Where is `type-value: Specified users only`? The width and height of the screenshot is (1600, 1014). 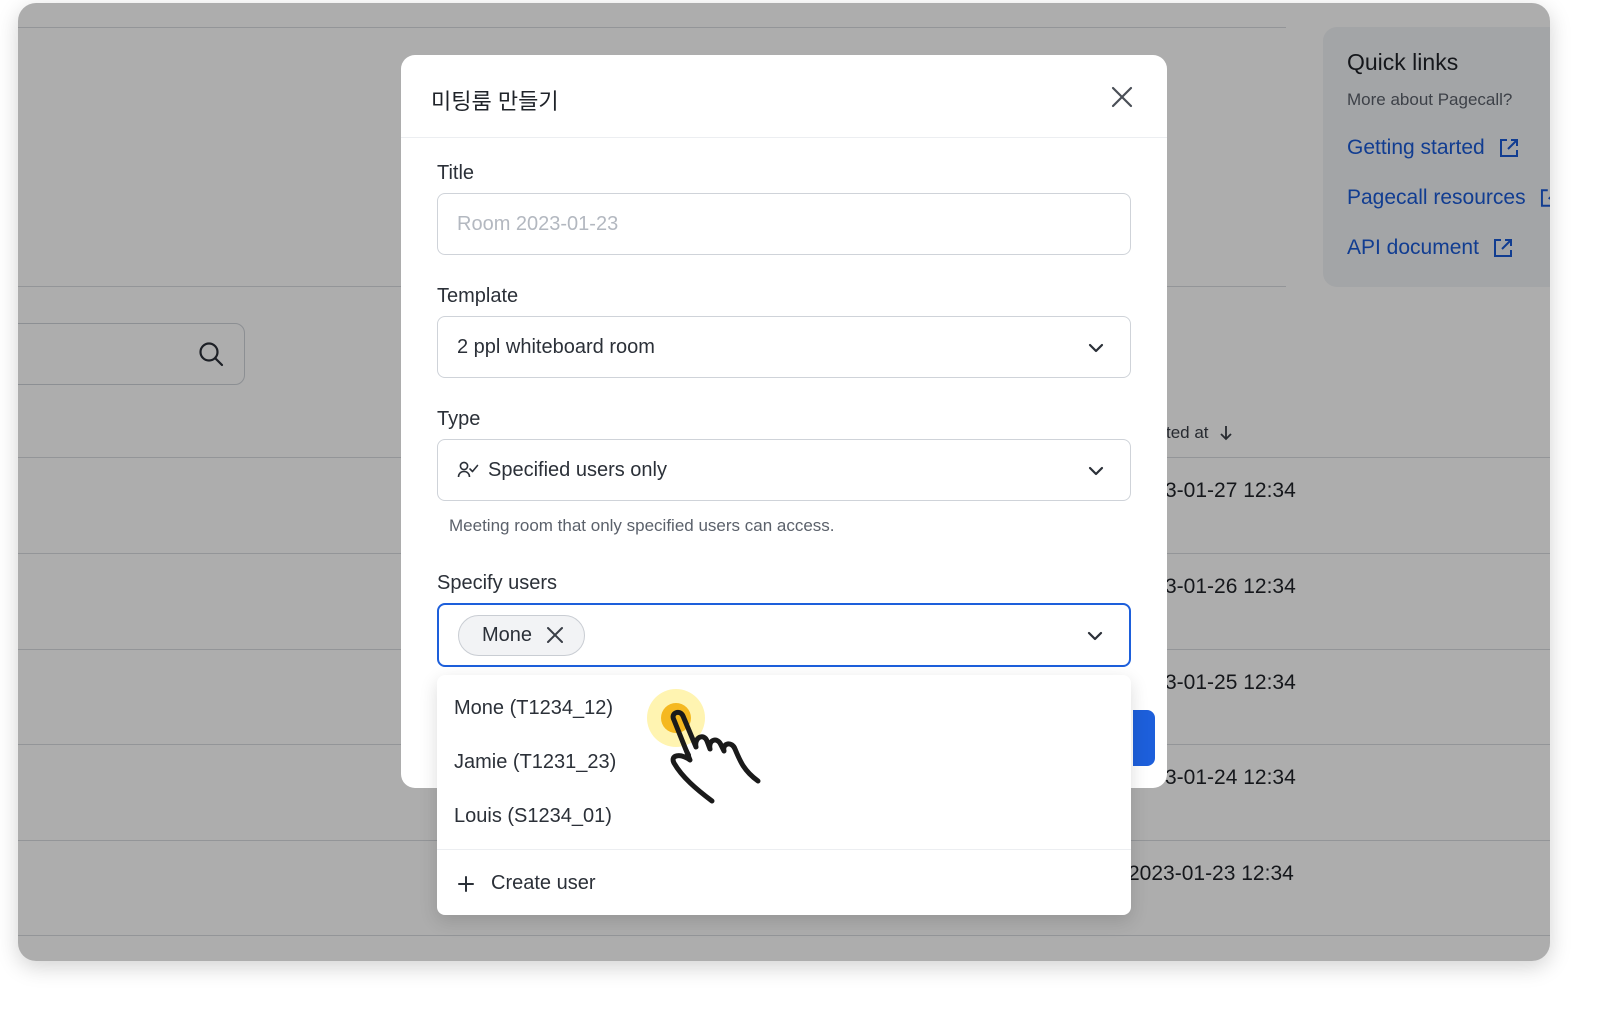 type-value: Specified users only is located at coordinates (577, 469).